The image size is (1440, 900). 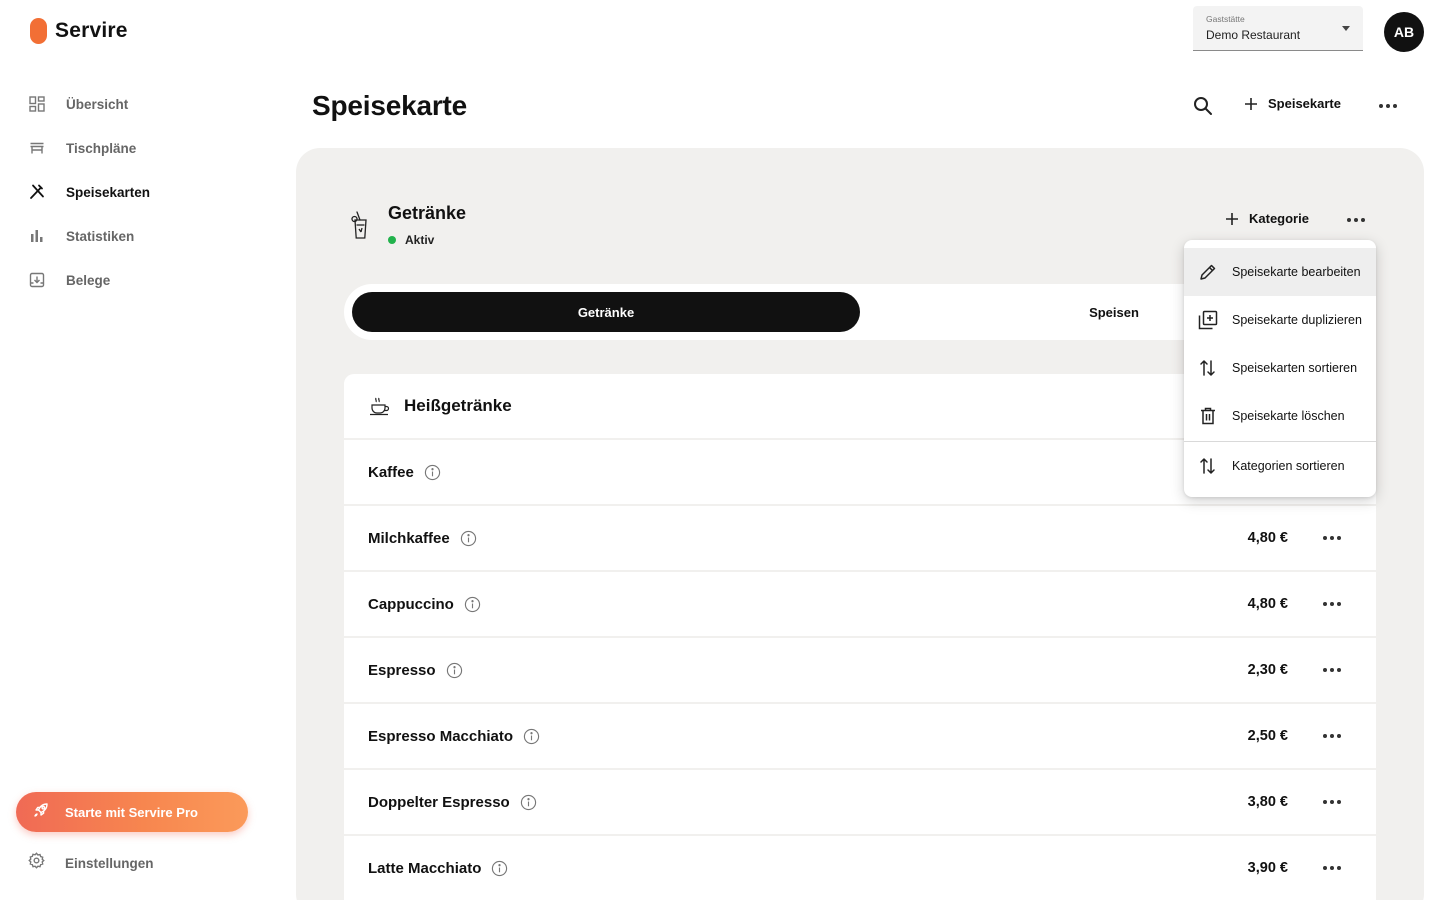 What do you see at coordinates (860, 802) in the screenshot?
I see `list-item: Doppelter Espresso 3,80 €` at bounding box center [860, 802].